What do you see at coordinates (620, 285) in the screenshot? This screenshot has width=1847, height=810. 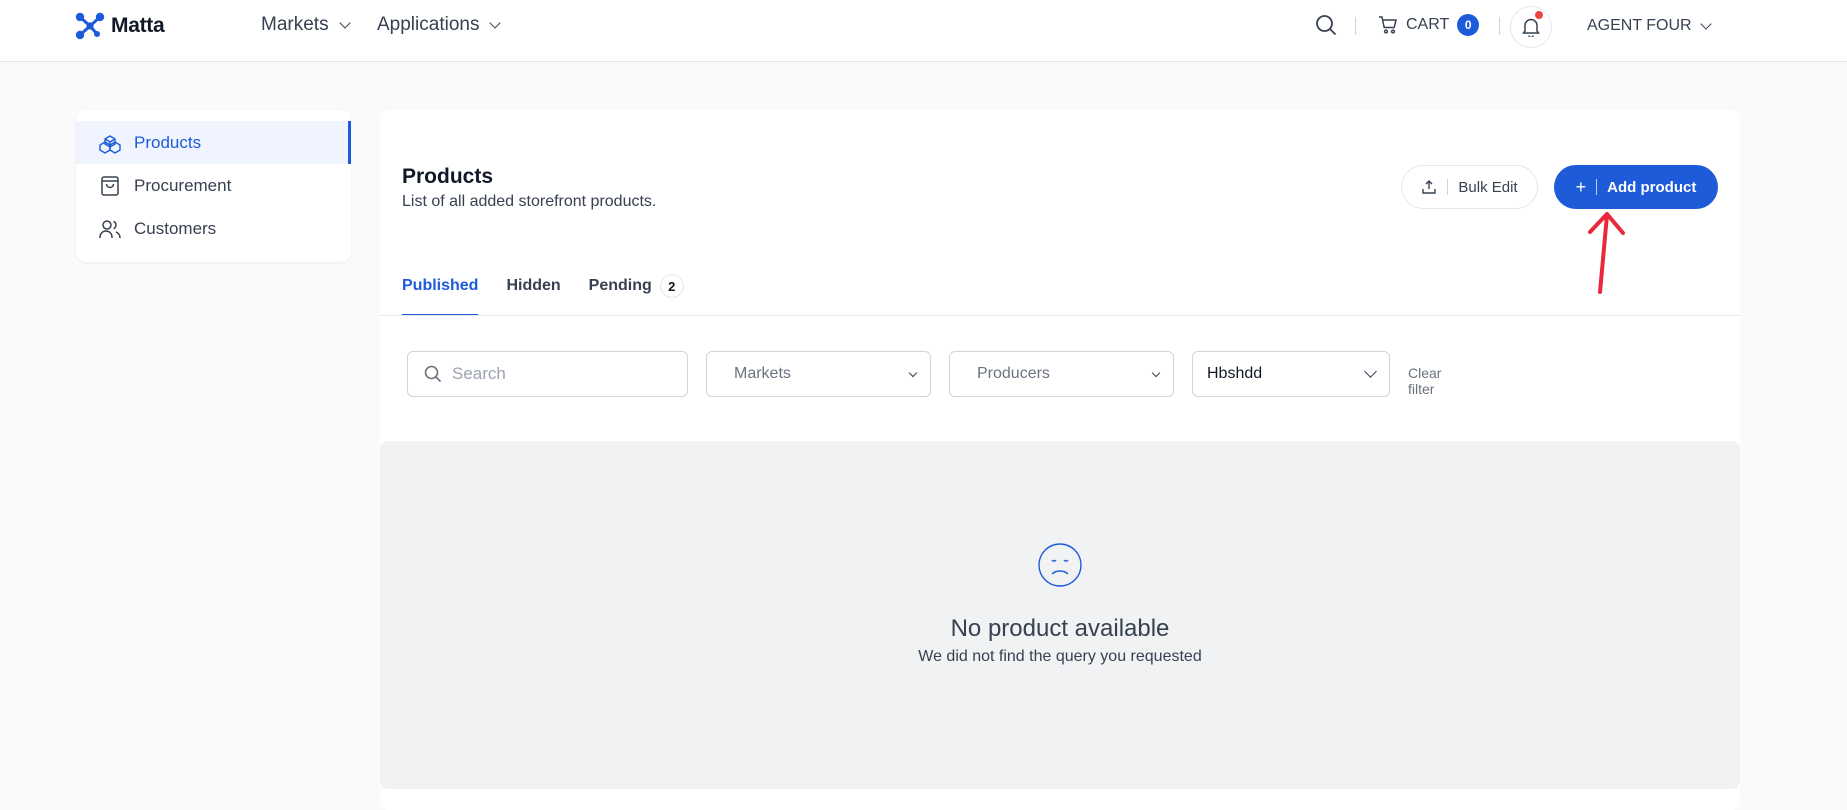 I see `tab-label: Pending` at bounding box center [620, 285].